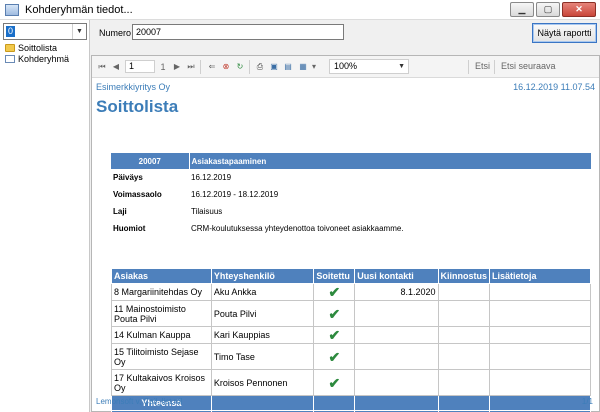  Describe the element at coordinates (482, 66) in the screenshot. I see `find-link: Etsi` at that location.